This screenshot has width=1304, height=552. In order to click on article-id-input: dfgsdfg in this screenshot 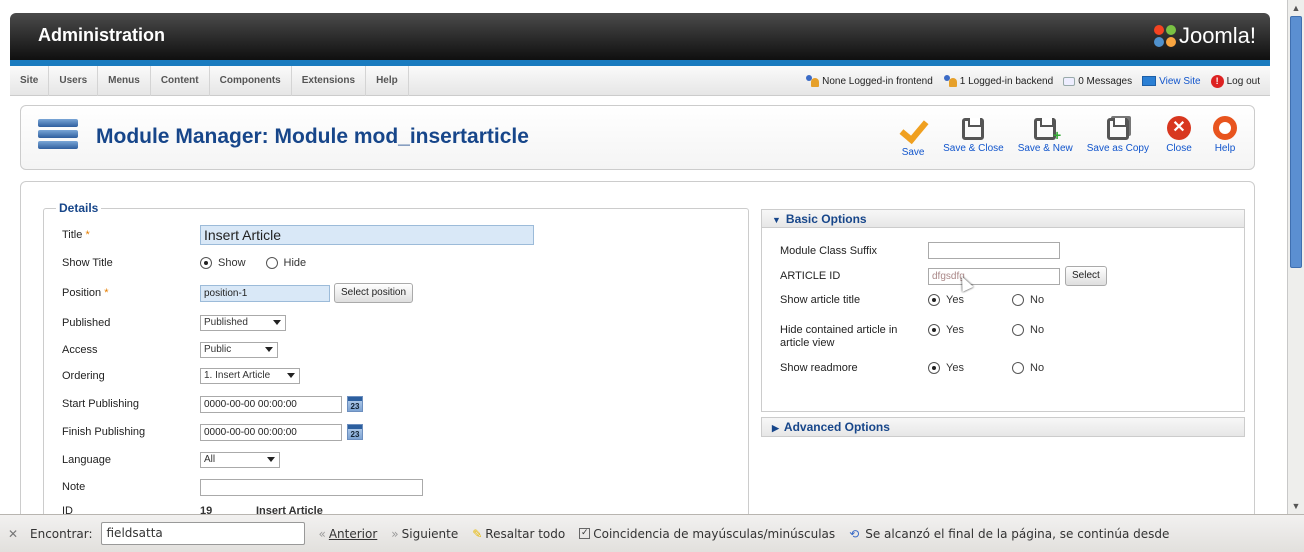, I will do `click(994, 276)`.